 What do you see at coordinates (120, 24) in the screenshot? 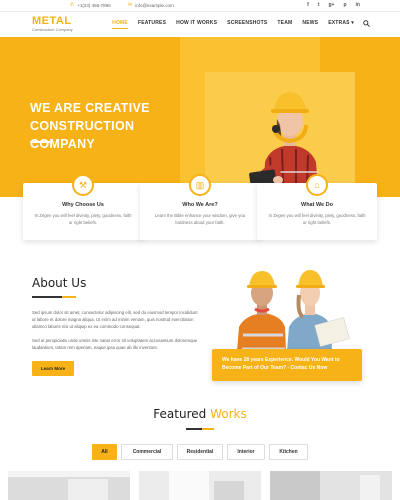
I see `nav-item-home: HOME` at bounding box center [120, 24].